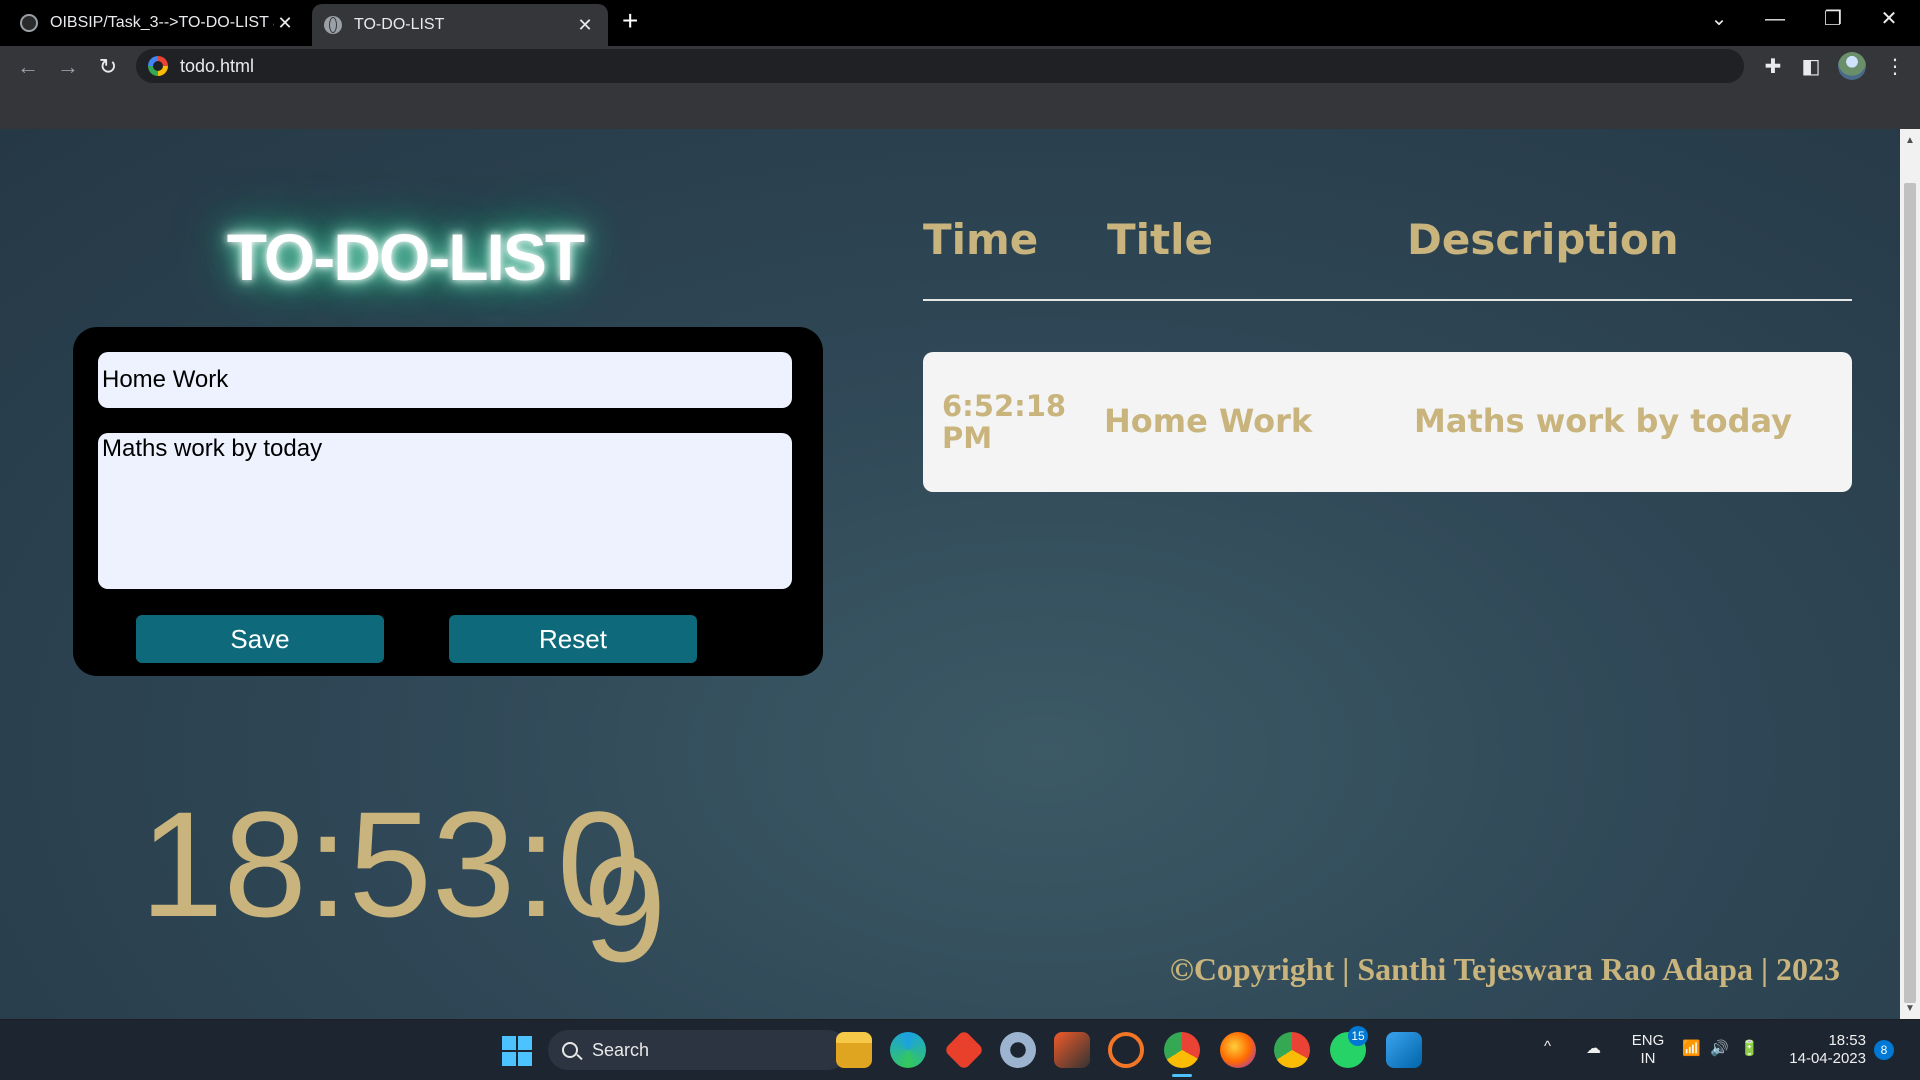 This screenshot has height=1080, width=1920. What do you see at coordinates (390, 864) in the screenshot?
I see `digital-clock: 18:53:0` at bounding box center [390, 864].